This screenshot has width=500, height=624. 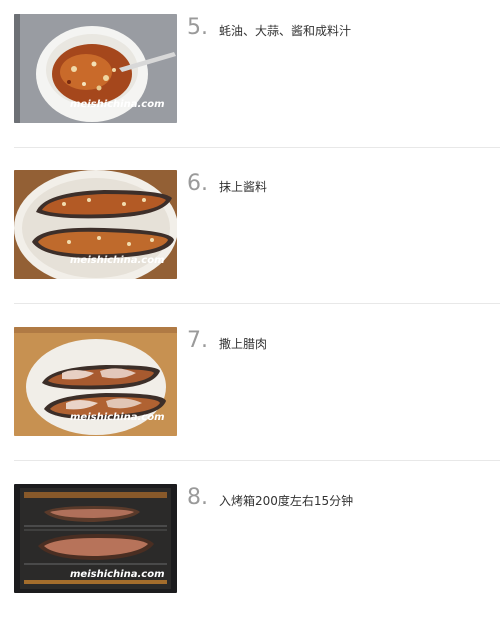 What do you see at coordinates (197, 497) in the screenshot?
I see `step-number: 8.` at bounding box center [197, 497].